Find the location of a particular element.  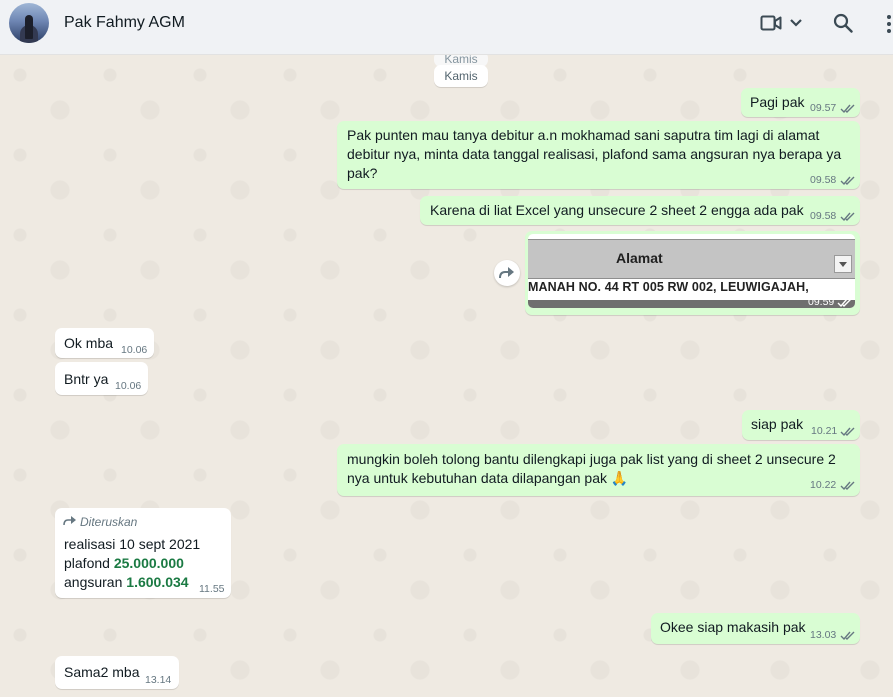

plafond-label: plafond is located at coordinates (87, 563).